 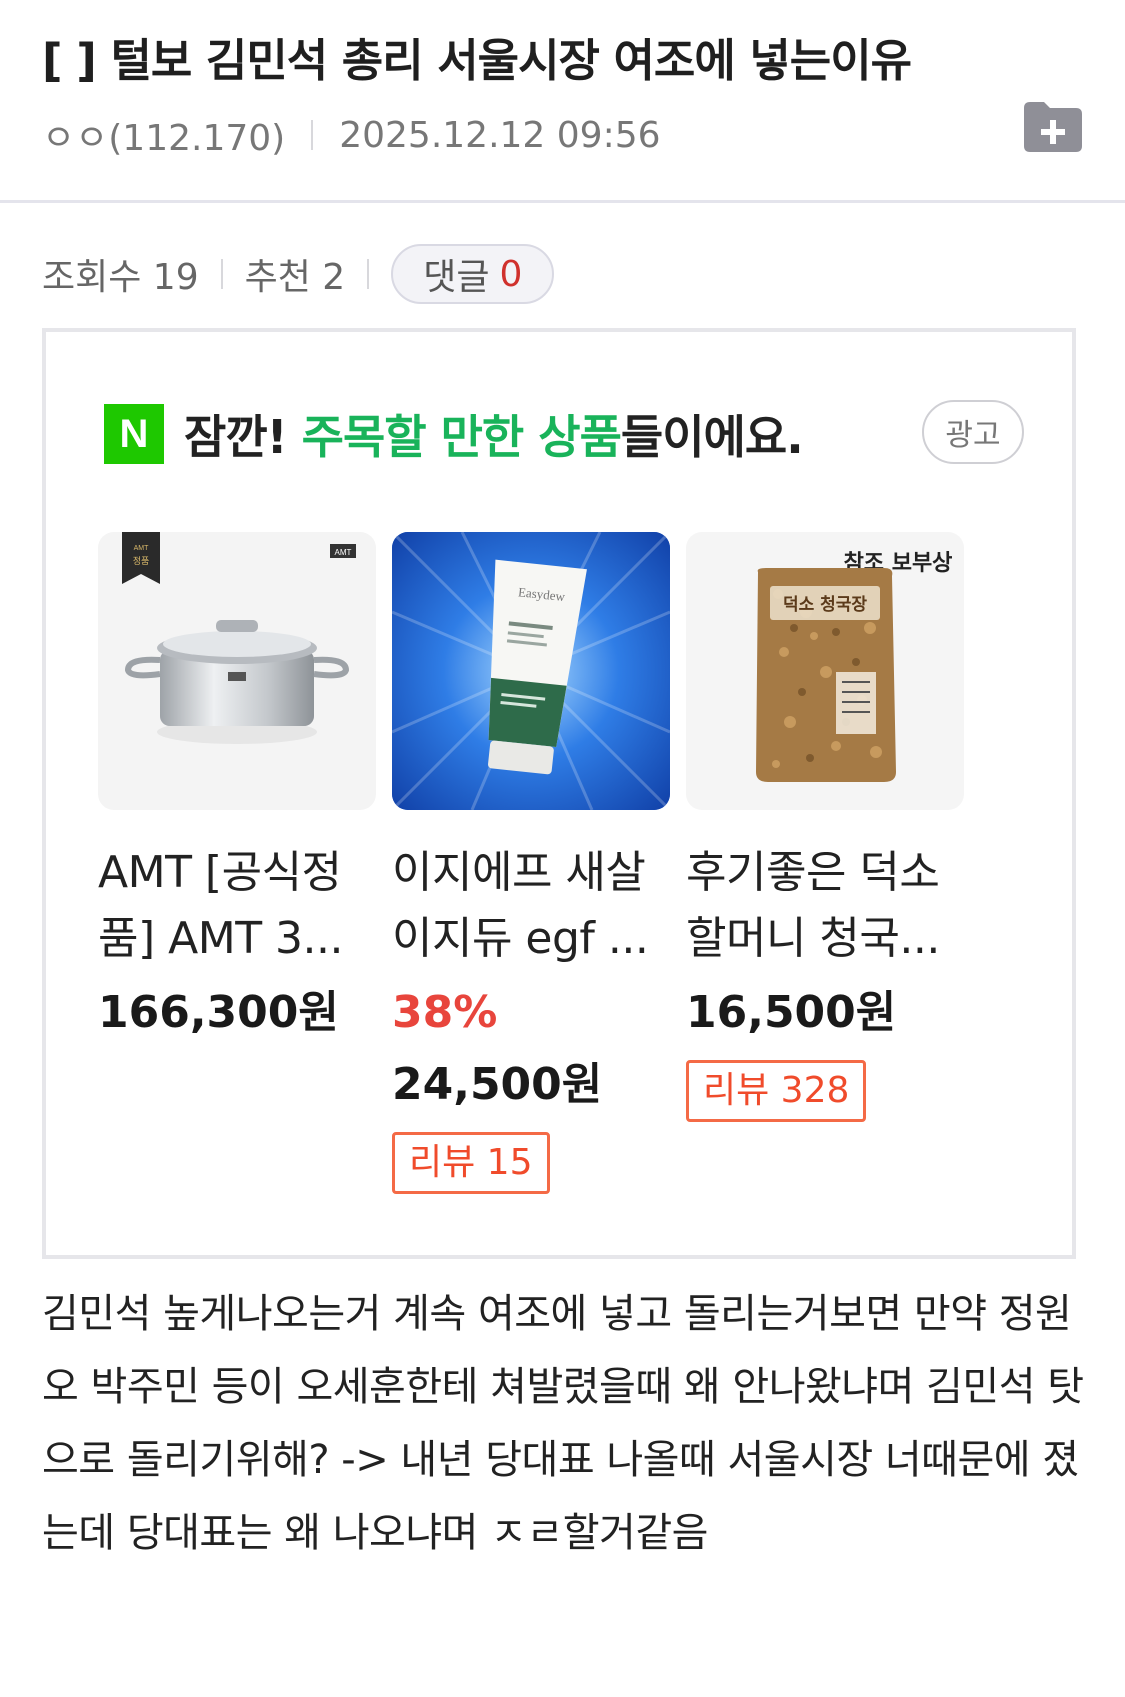 I want to click on post-title: [ ] 털보 김민석 총리 서울시장 여조에 넣는이유, so click(x=477, y=60).